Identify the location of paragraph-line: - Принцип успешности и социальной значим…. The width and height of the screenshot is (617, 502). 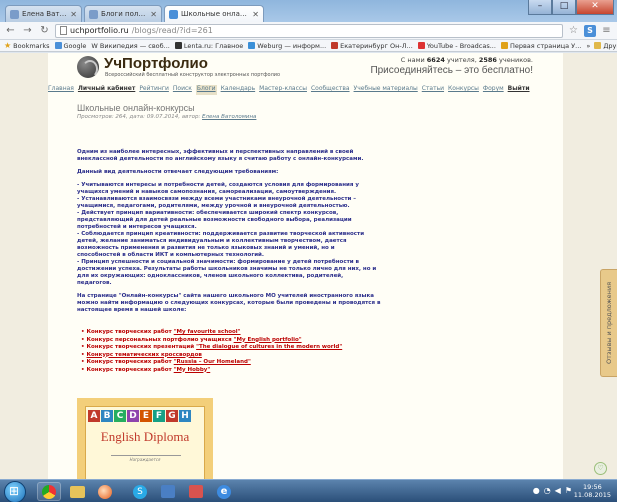
(218, 262).